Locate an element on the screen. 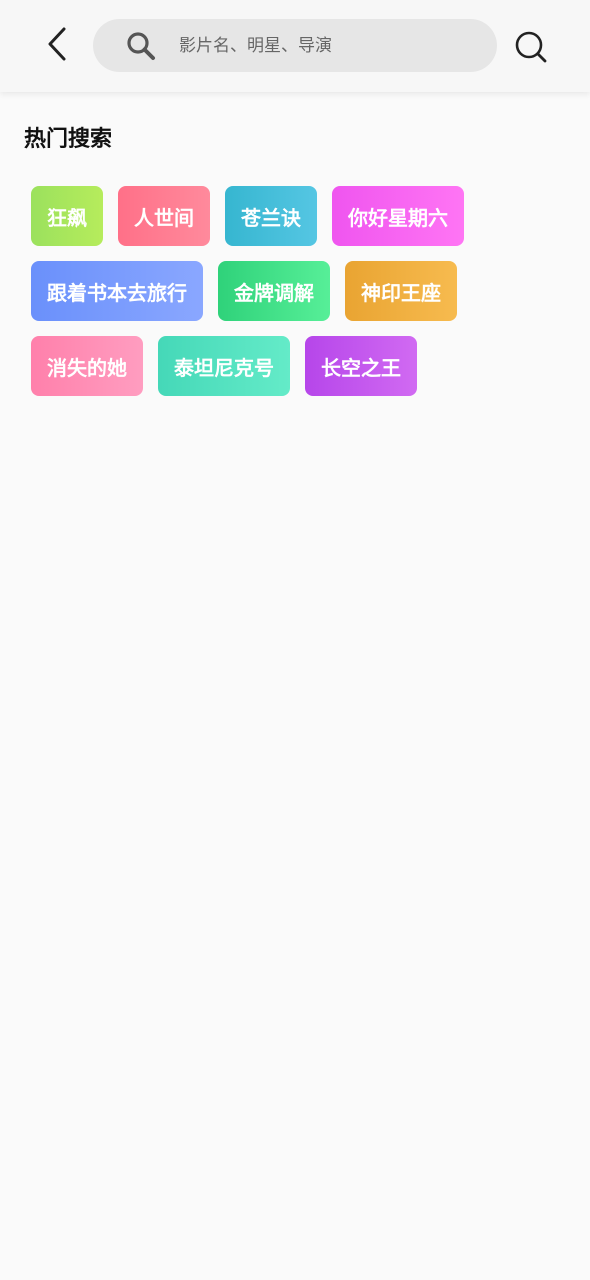 The height and width of the screenshot is (1280, 590). search-box is located at coordinates (295, 45).